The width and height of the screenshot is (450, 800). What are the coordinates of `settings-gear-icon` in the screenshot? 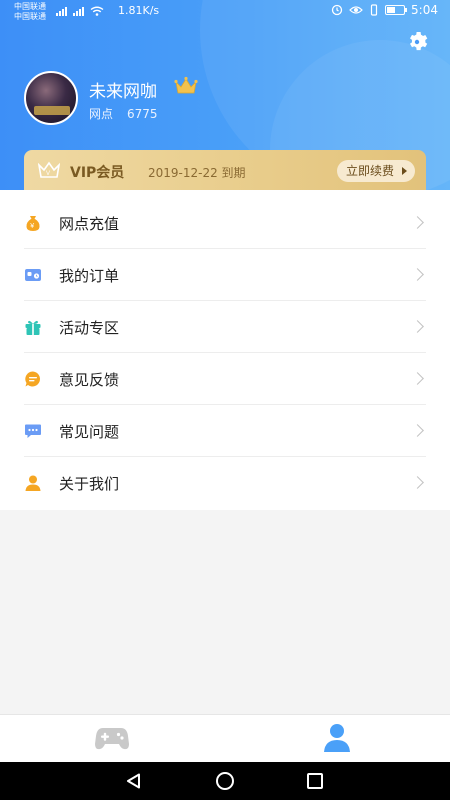 It's located at (417, 42).